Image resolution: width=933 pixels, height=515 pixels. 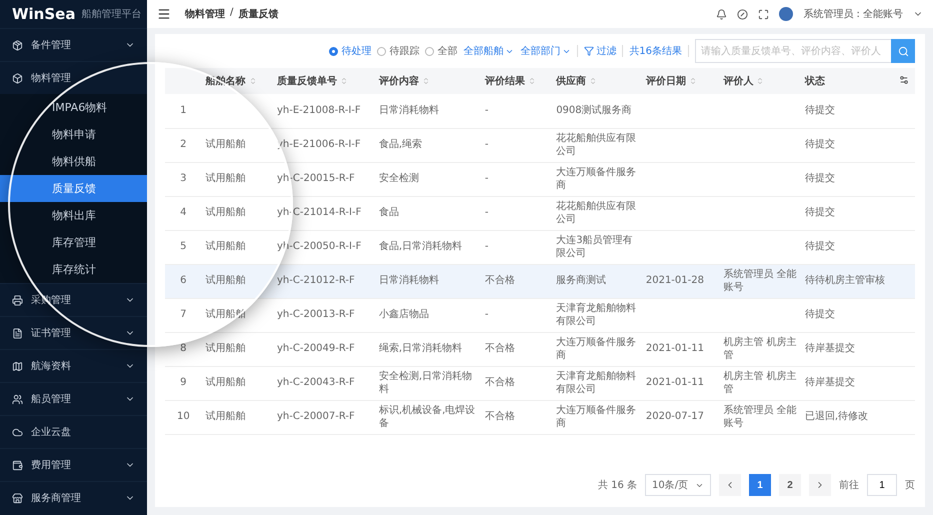 I want to click on search-field: 请输入质量反馈单号、评价内容、评价人, so click(x=793, y=51).